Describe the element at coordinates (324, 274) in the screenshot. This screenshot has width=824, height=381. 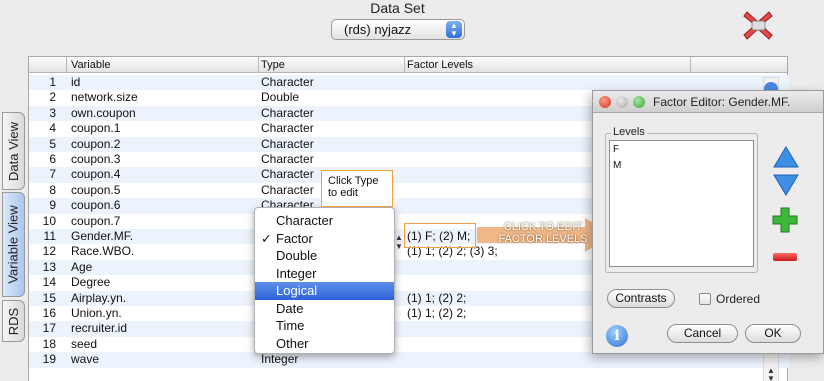
I see `type-menu-item: Integer` at that location.